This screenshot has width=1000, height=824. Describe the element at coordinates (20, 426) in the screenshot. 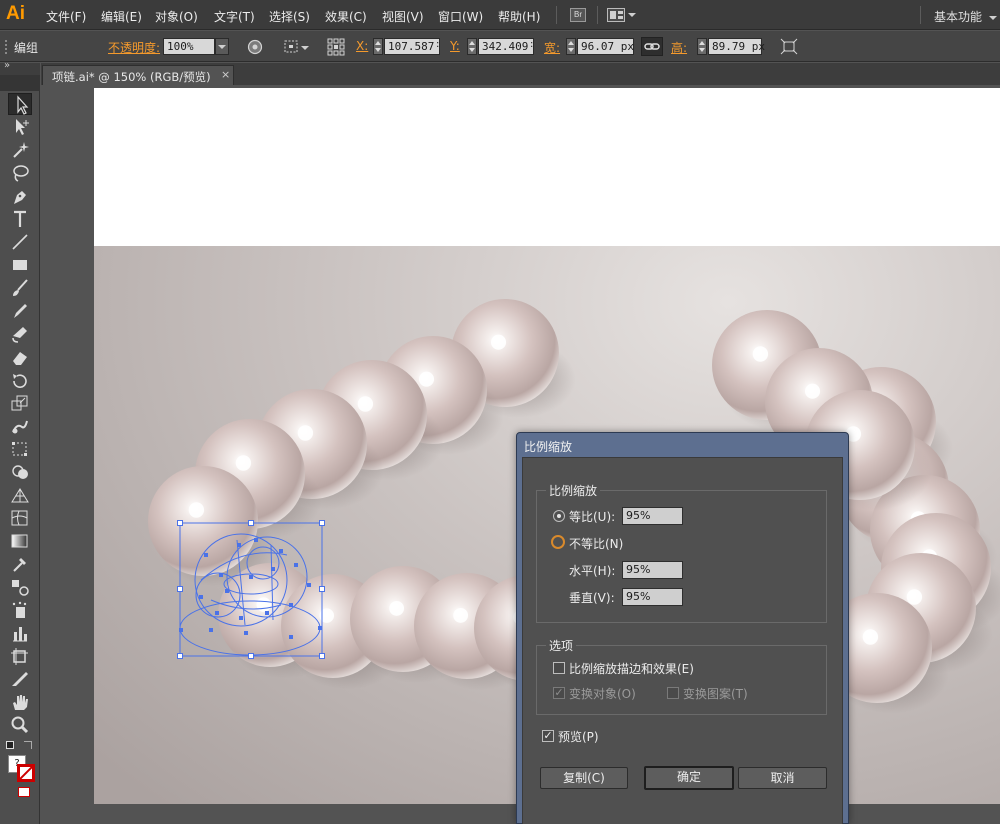

I see `warp-tool-icon` at that location.